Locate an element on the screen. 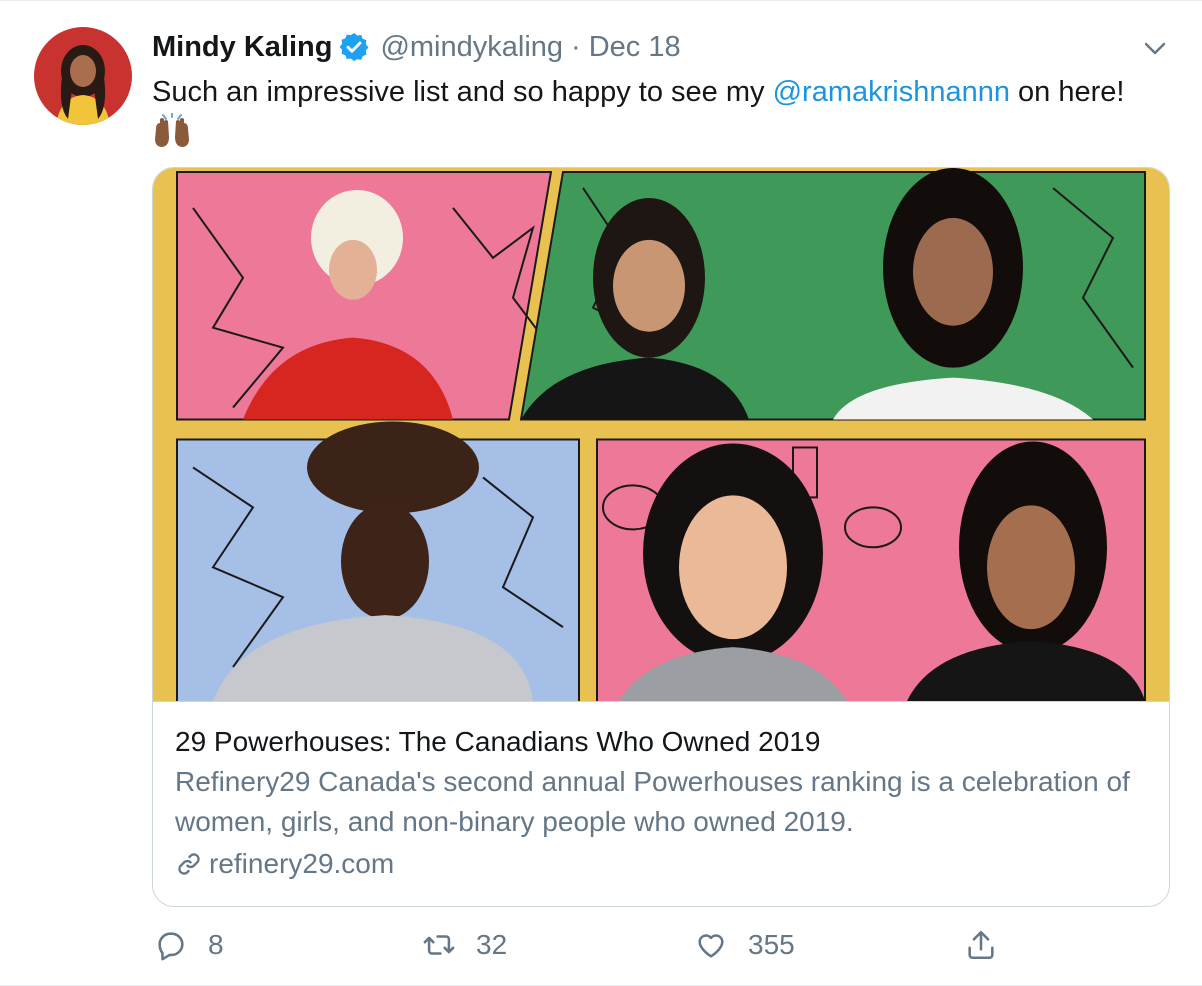 The height and width of the screenshot is (986, 1202). like-button: 355 is located at coordinates (744, 945).